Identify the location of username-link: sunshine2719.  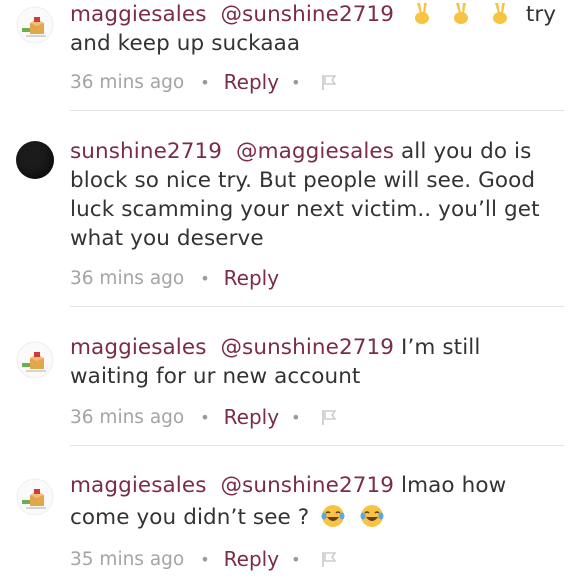
(146, 151).